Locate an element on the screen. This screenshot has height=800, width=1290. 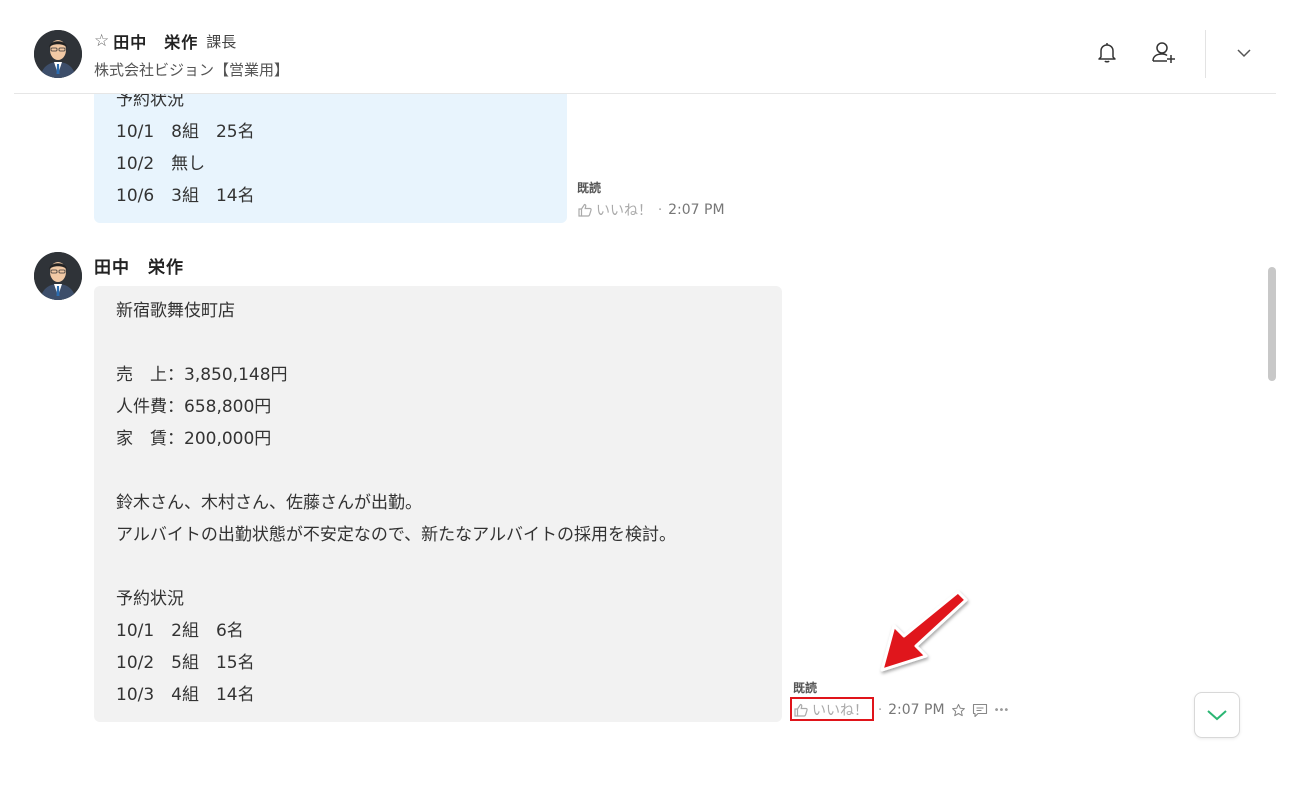
annotation-arrow-icon is located at coordinates (924, 631).